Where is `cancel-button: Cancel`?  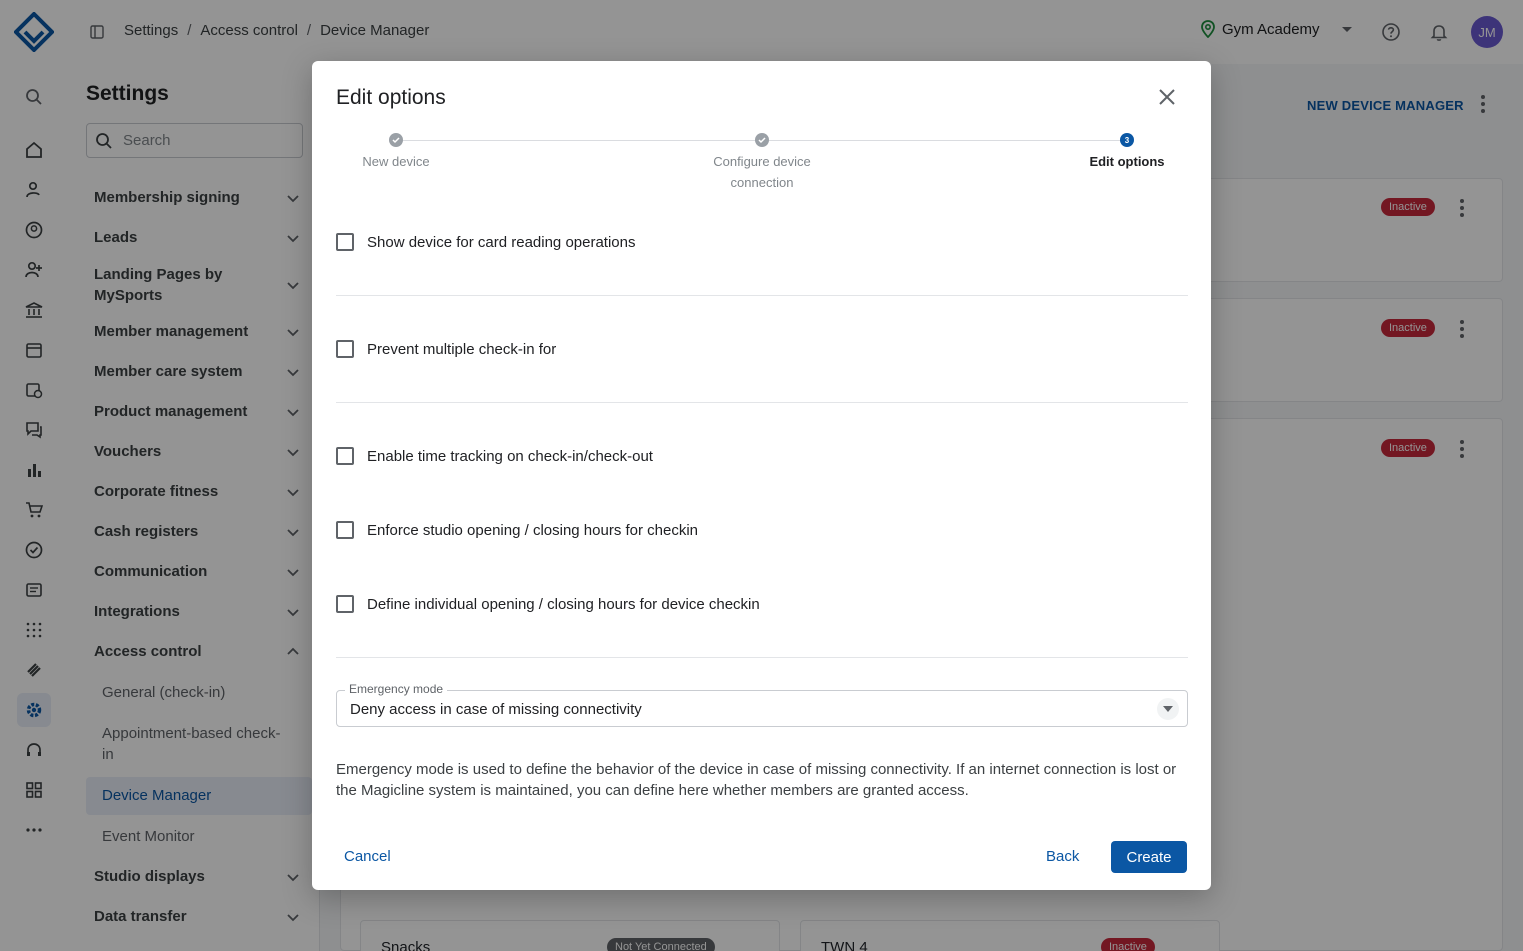
cancel-button: Cancel is located at coordinates (367, 856).